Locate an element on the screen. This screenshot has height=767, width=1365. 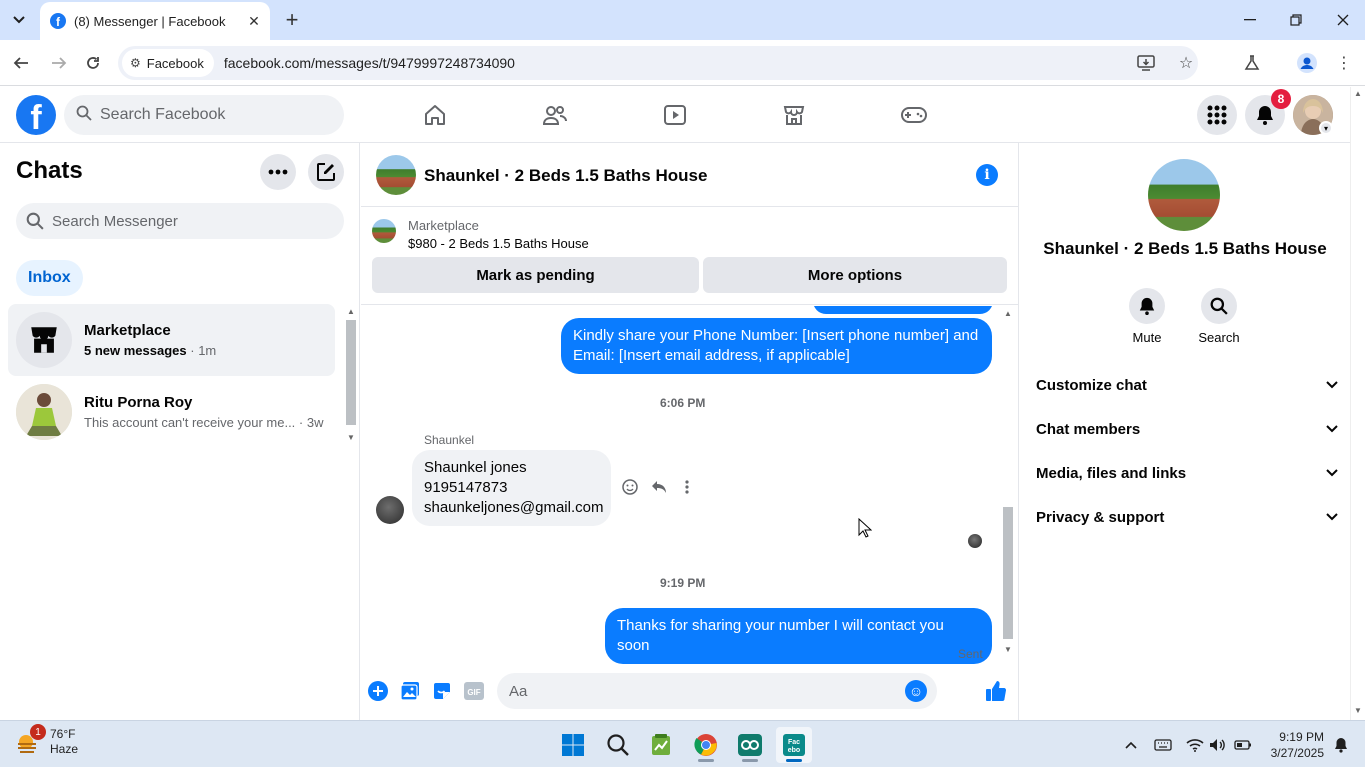
close-icon is located at coordinates (1343, 20).